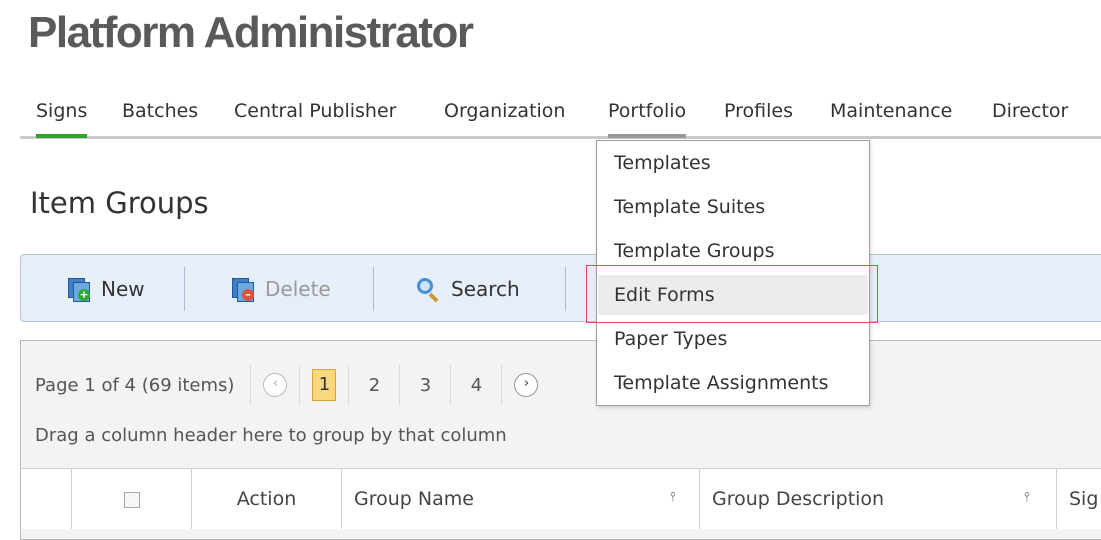 This screenshot has width=1101, height=540. Describe the element at coordinates (266, 499) in the screenshot. I see `column-header-action: Action` at that location.